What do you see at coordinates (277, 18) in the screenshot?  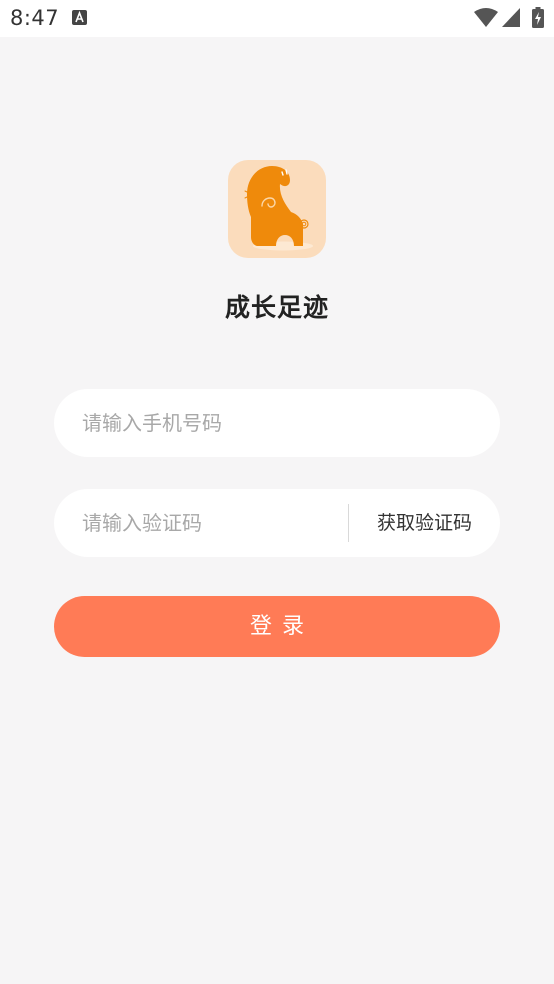 I see `status-bar: 8:47` at bounding box center [277, 18].